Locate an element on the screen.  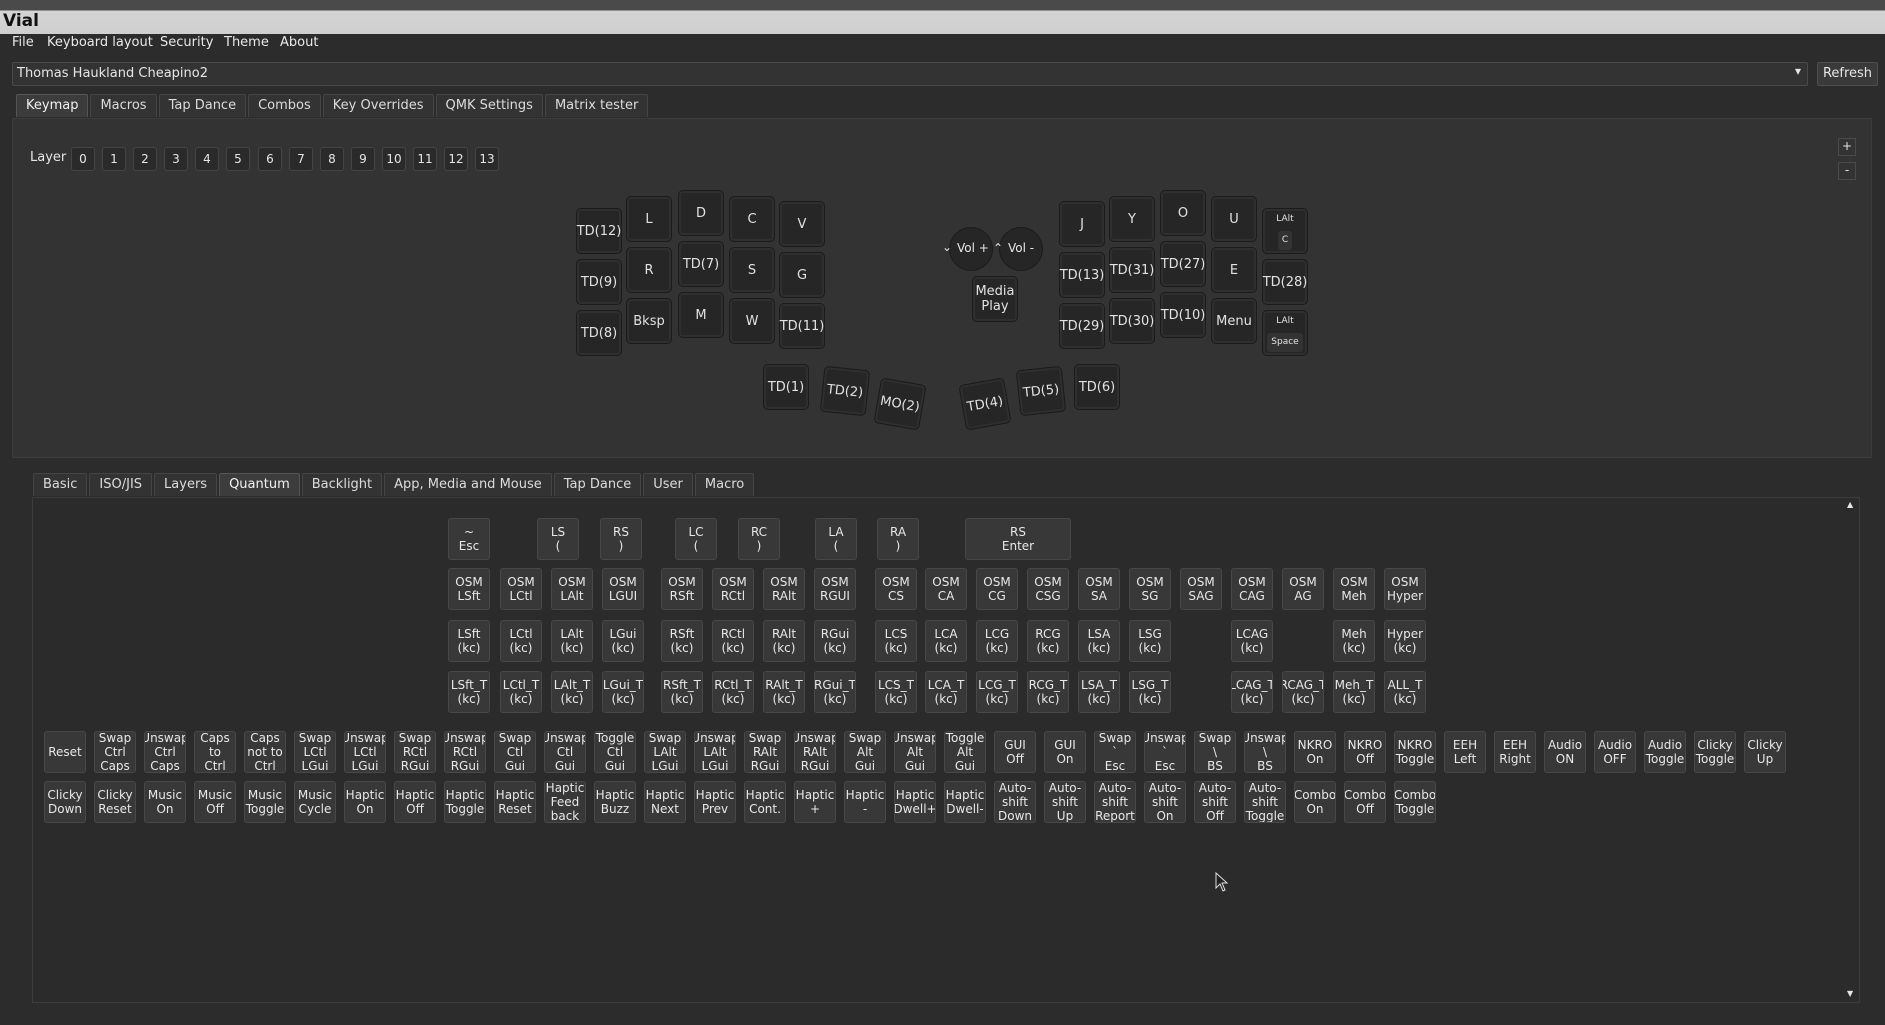
key-td-10-: TD(10) is located at coordinates (1183, 315).